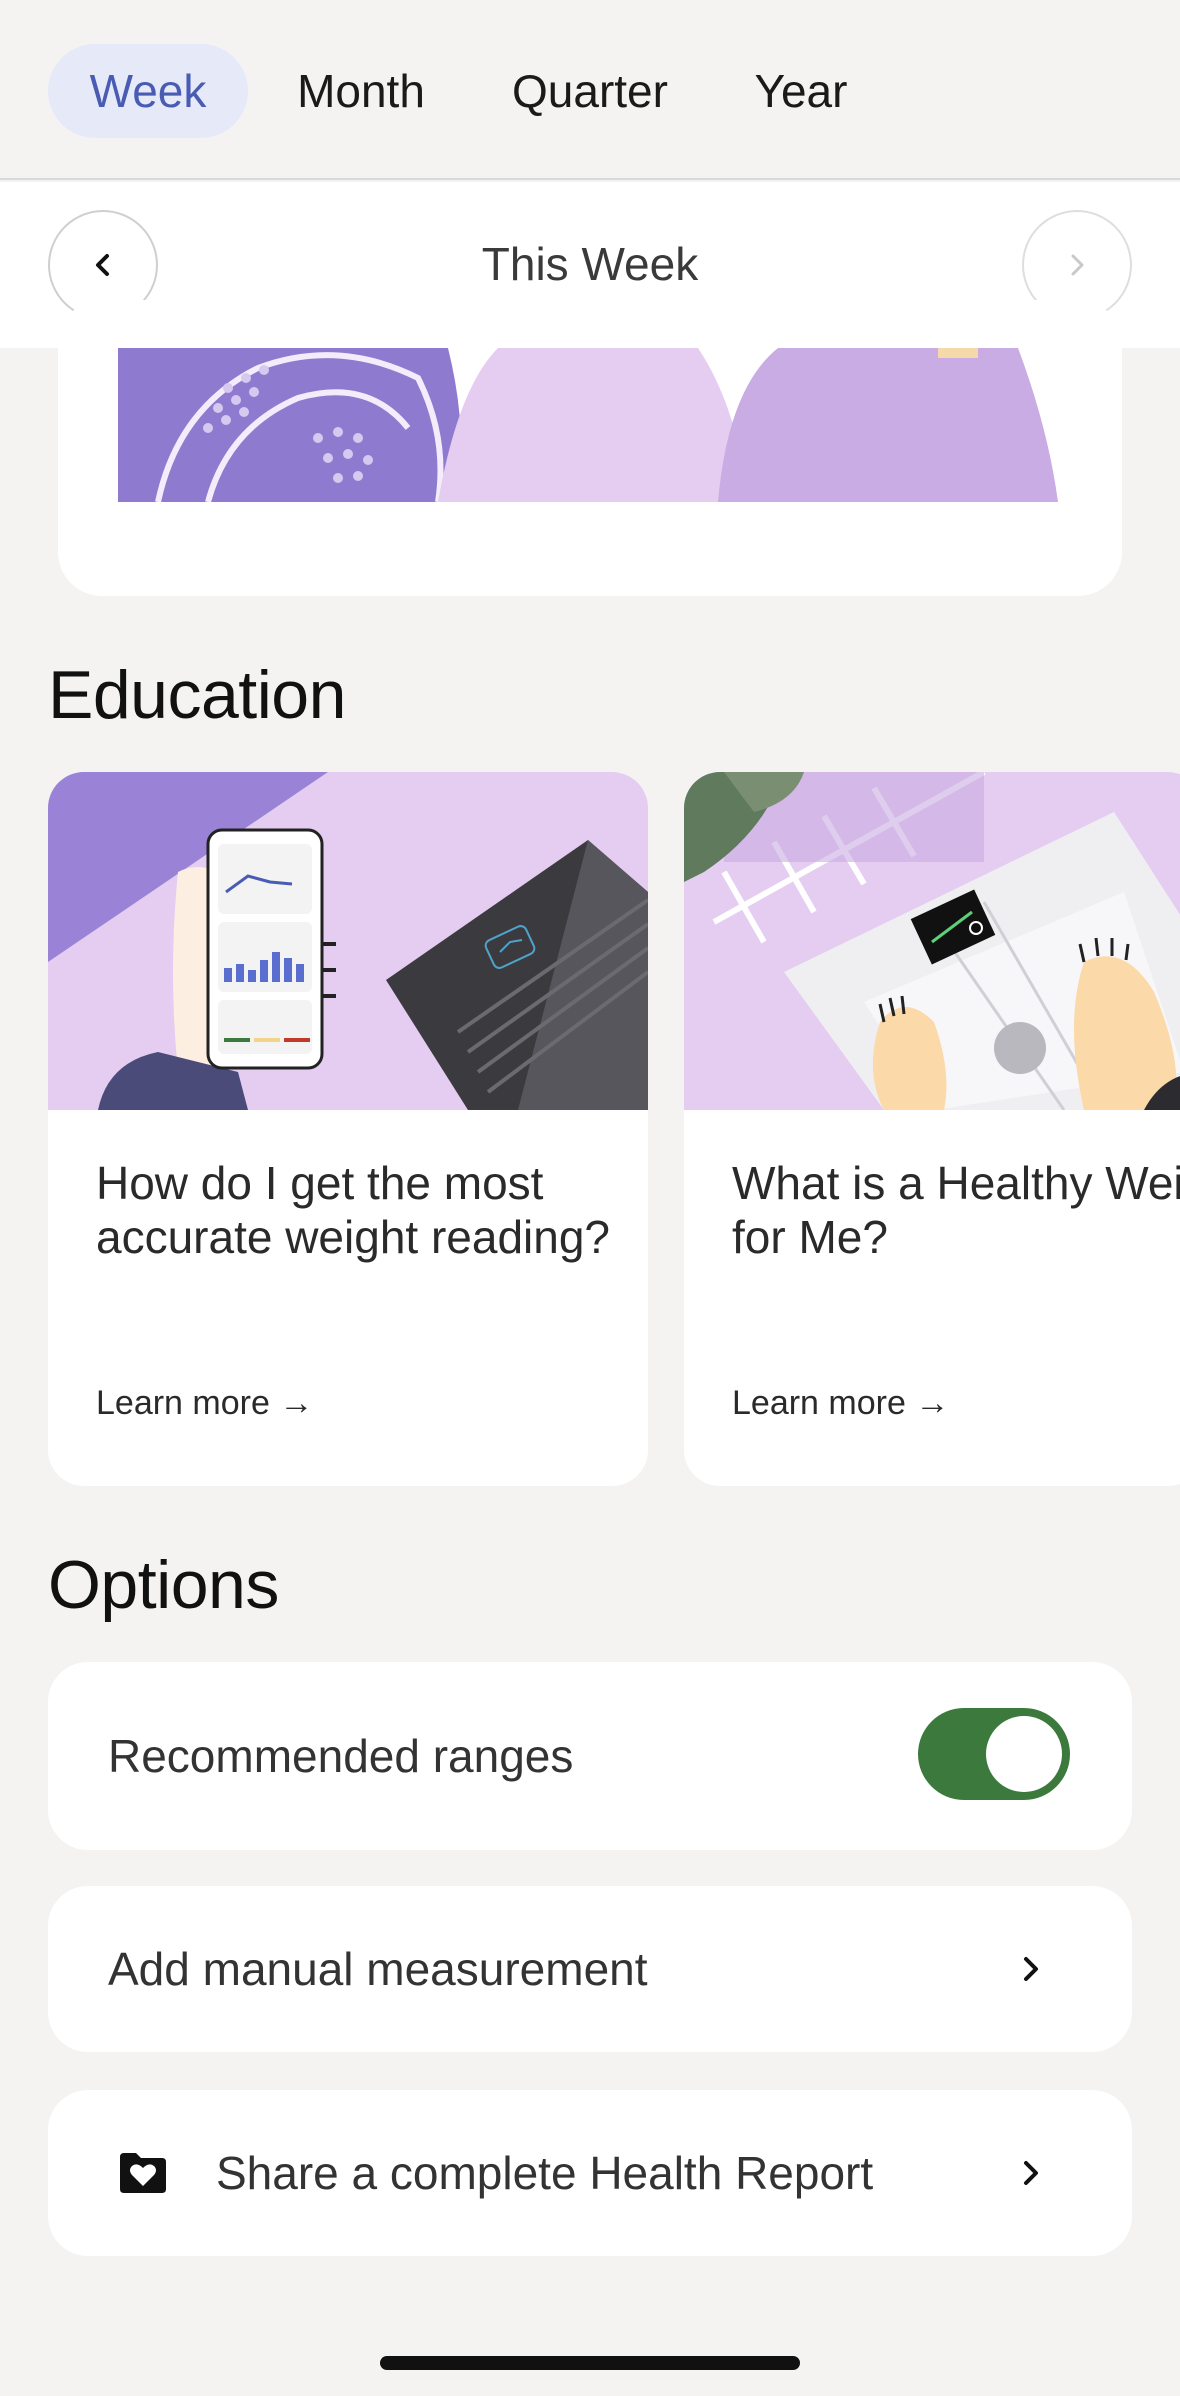 This screenshot has width=1180, height=2396. I want to click on share-health-report-row: Share a complete Health Report, so click(590, 2173).